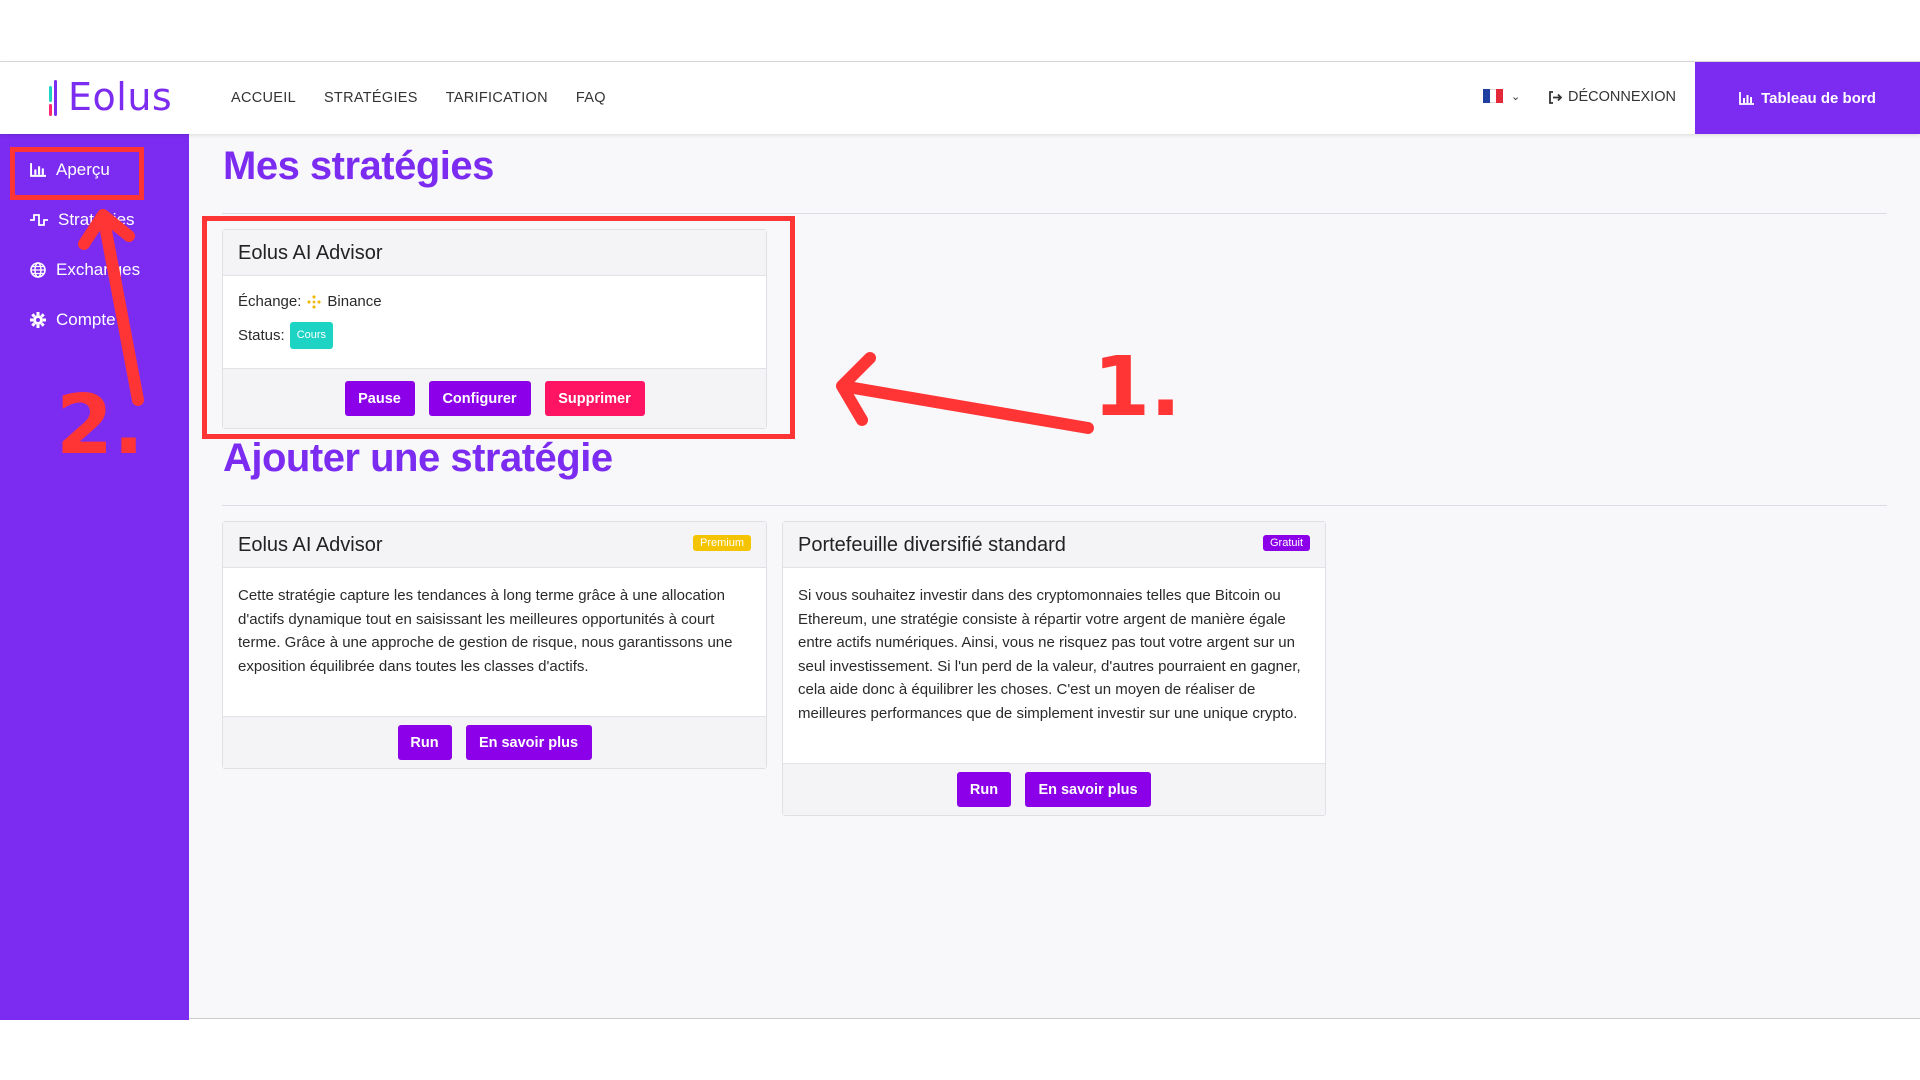 This screenshot has height=1080, width=1920. Describe the element at coordinates (310, 545) in the screenshot. I see `card-title: Eolus AI Advisor` at that location.